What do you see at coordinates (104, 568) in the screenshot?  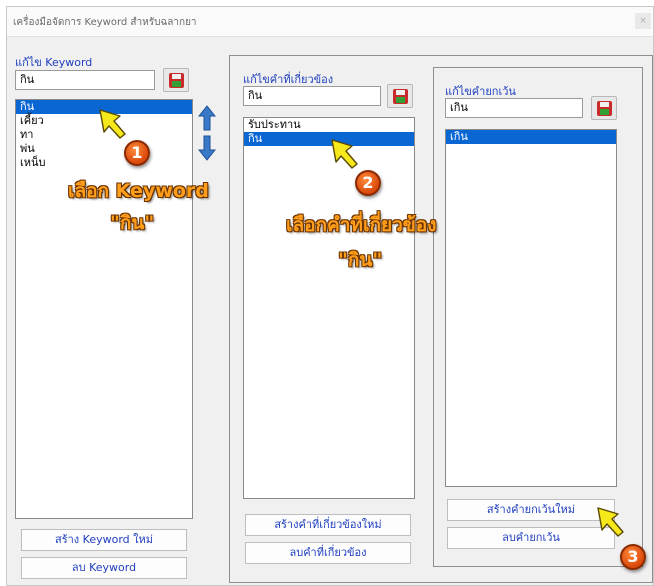 I see `delete-keyword-button: ลบ Keyword` at bounding box center [104, 568].